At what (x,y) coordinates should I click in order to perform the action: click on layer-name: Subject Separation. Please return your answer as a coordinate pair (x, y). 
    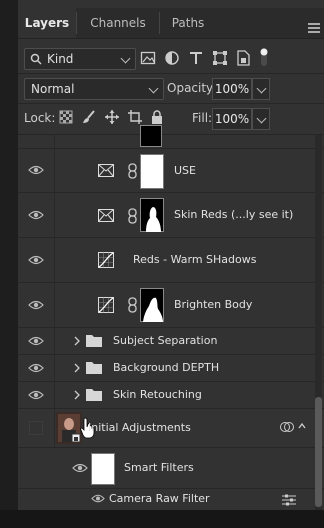
    Looking at the image, I should click on (165, 340).